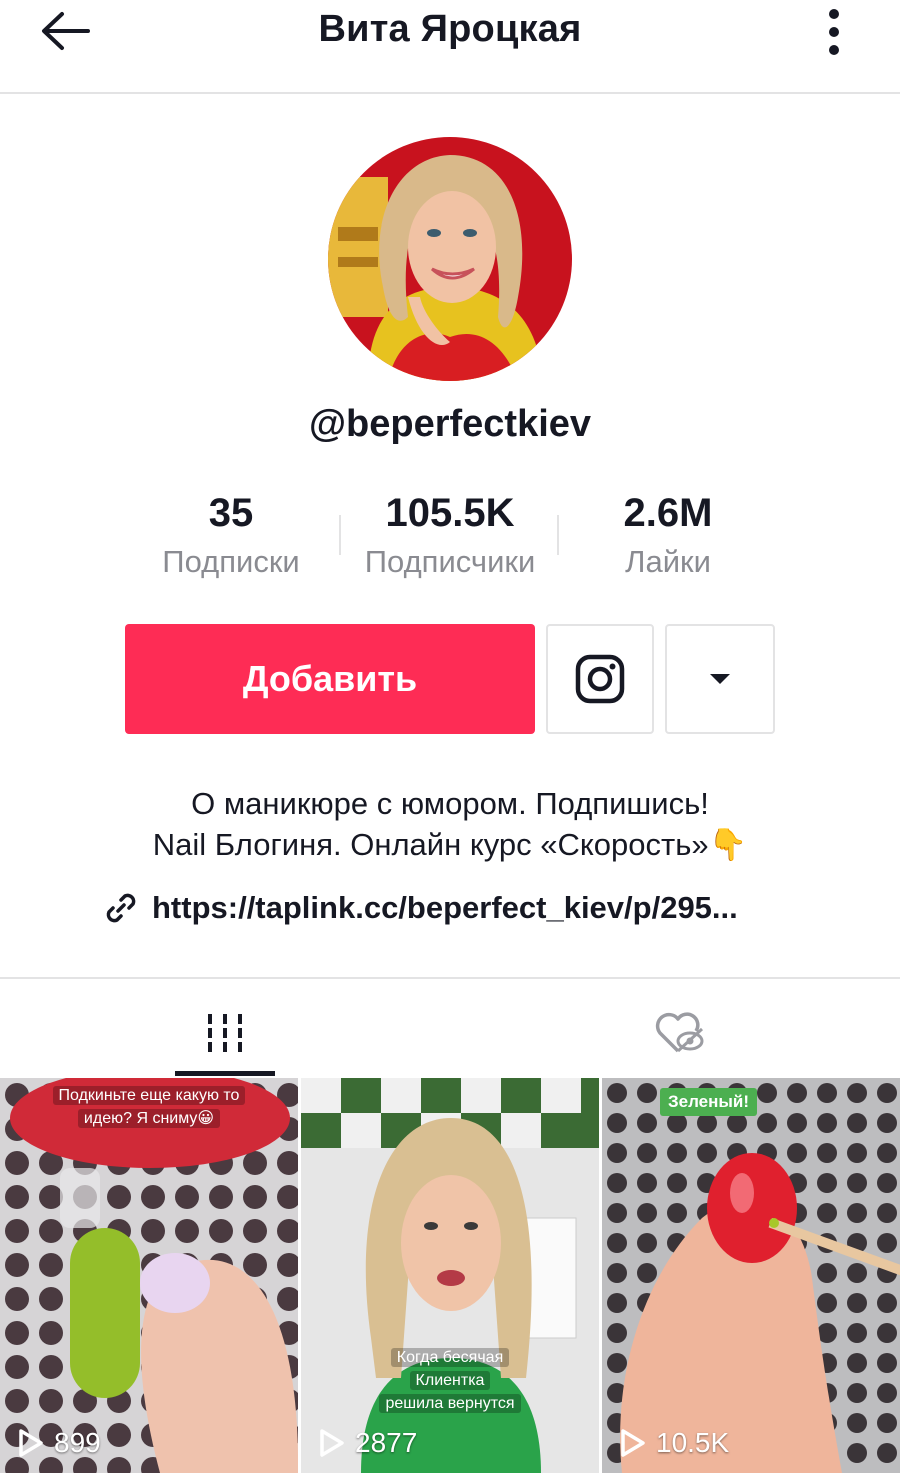 This screenshot has height=1473, width=900. I want to click on view-count: 10.5K, so click(674, 1443).